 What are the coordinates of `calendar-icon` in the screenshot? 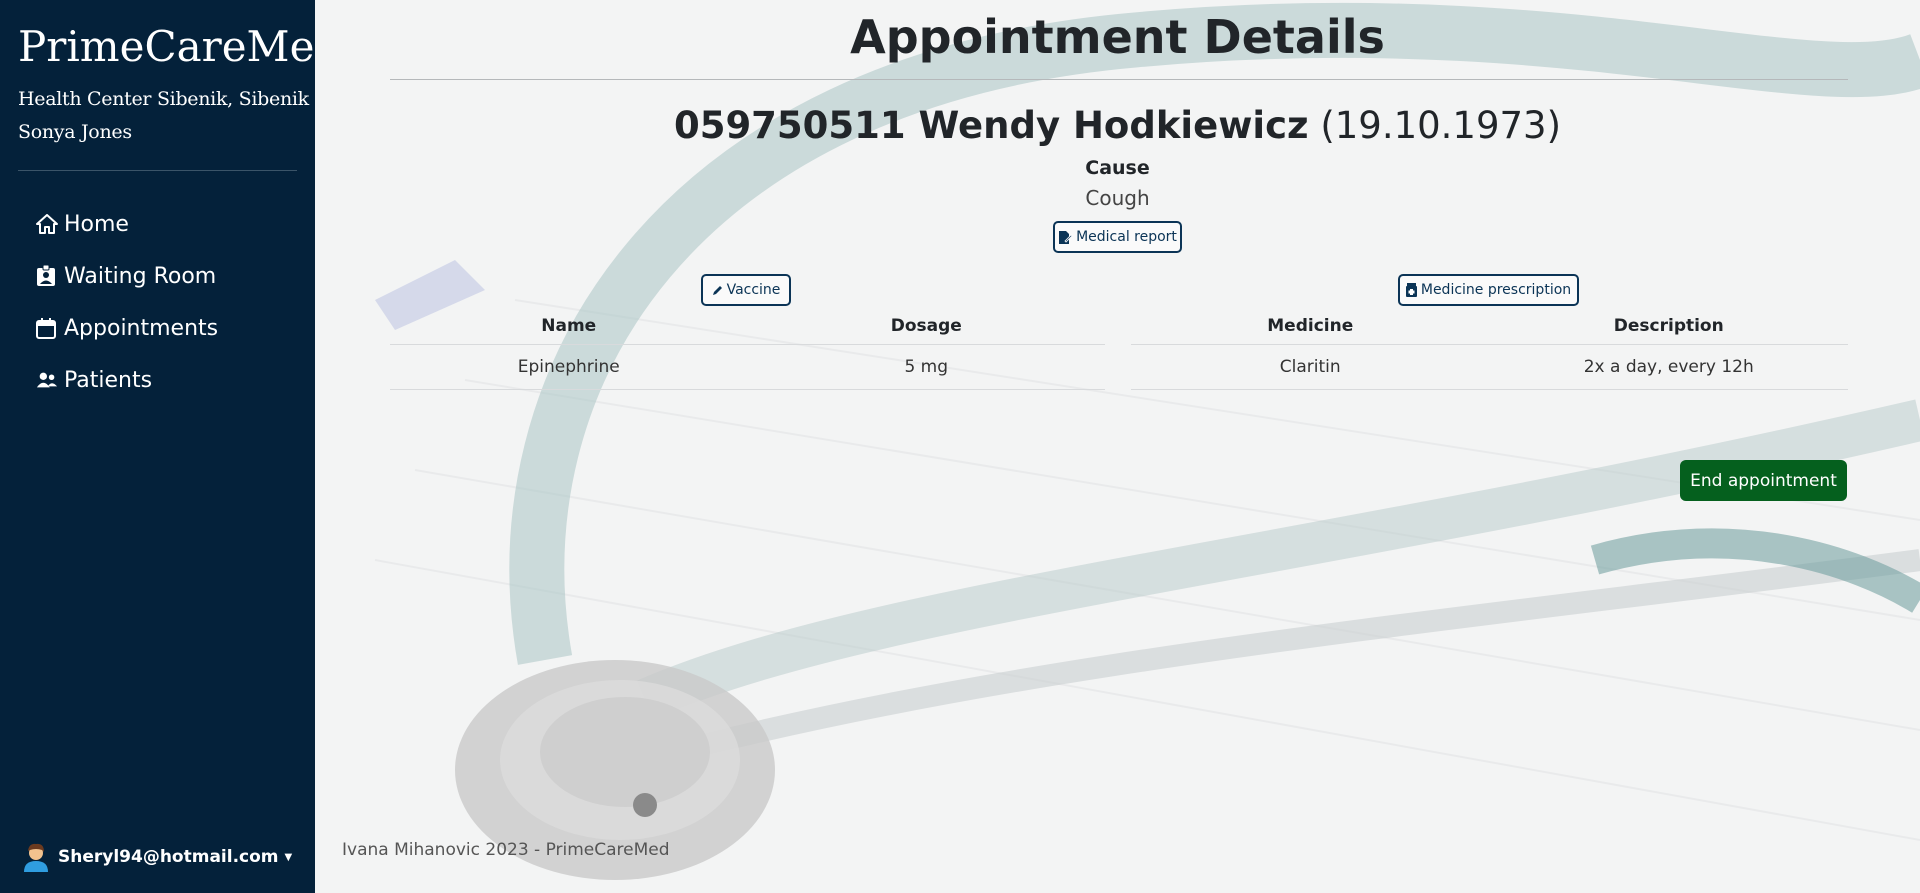 It's located at (47, 328).